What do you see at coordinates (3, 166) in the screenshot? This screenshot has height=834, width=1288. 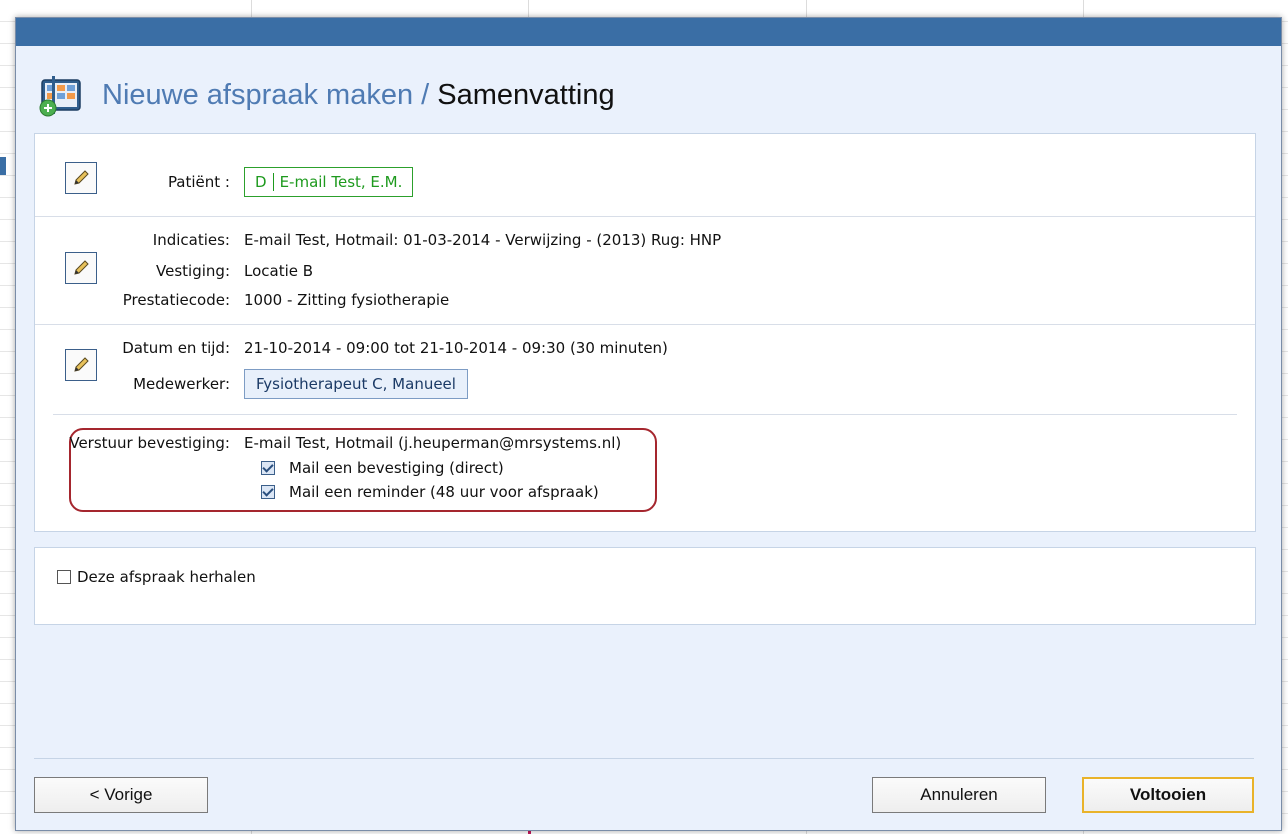 I see `background-marker` at bounding box center [3, 166].